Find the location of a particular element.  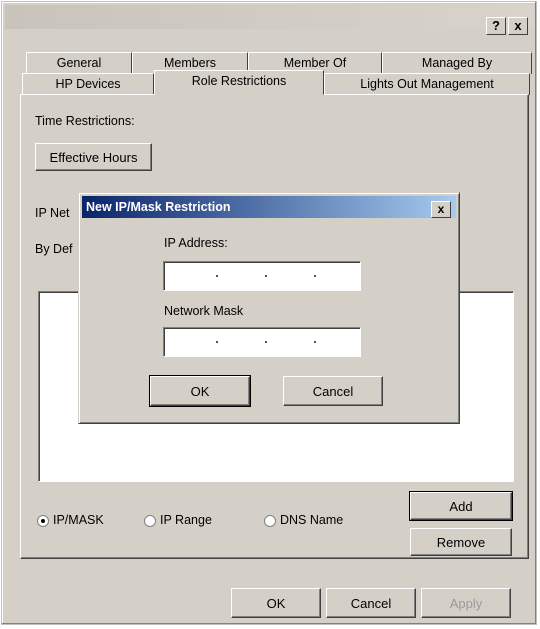

radio-dns-name-label: DNS Name is located at coordinates (312, 520).